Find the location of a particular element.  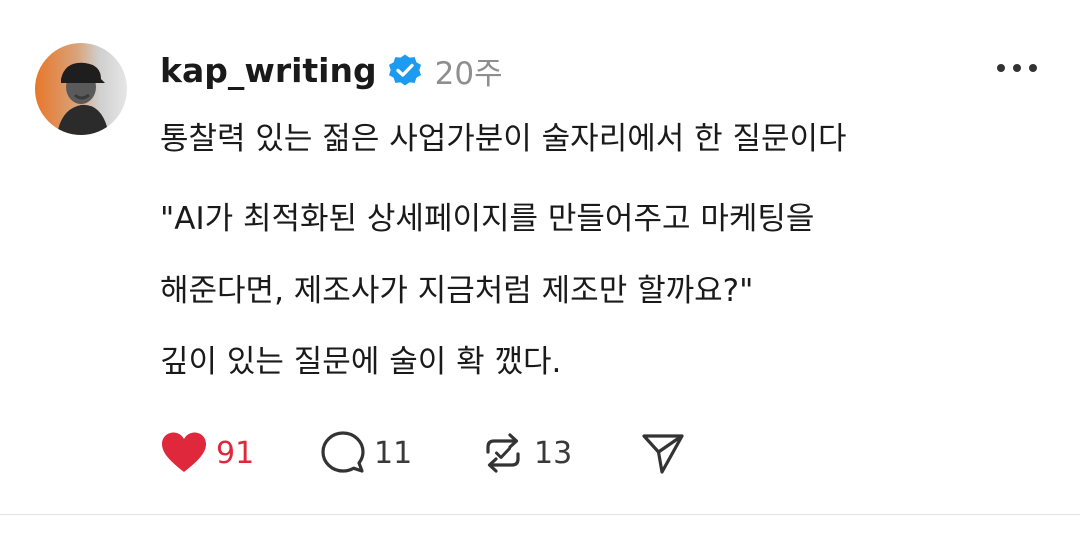

avatar-photo is located at coordinates (81, 89).